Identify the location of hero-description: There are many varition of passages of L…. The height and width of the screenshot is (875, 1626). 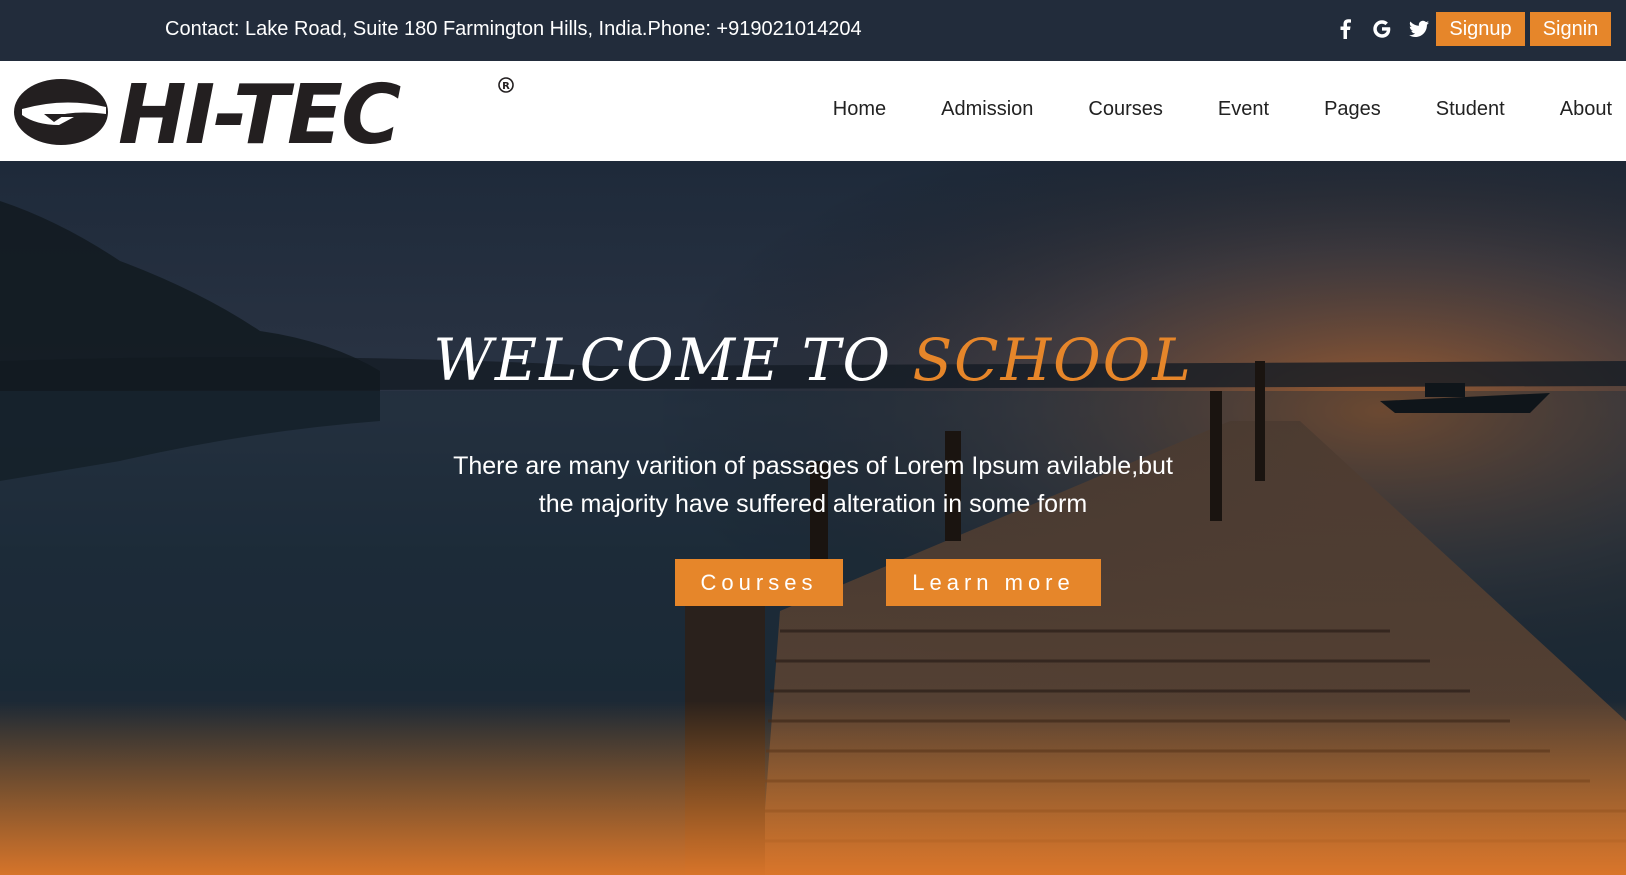
(813, 485).